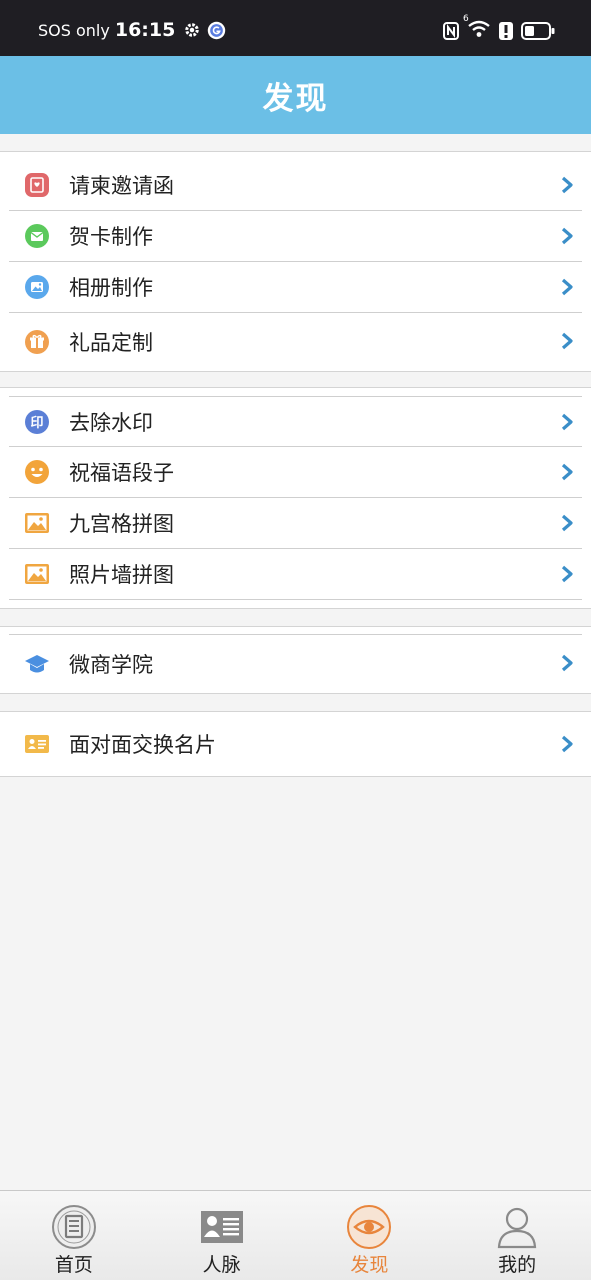 The width and height of the screenshot is (591, 1280). I want to click on mail-card-icon, so click(37, 236).